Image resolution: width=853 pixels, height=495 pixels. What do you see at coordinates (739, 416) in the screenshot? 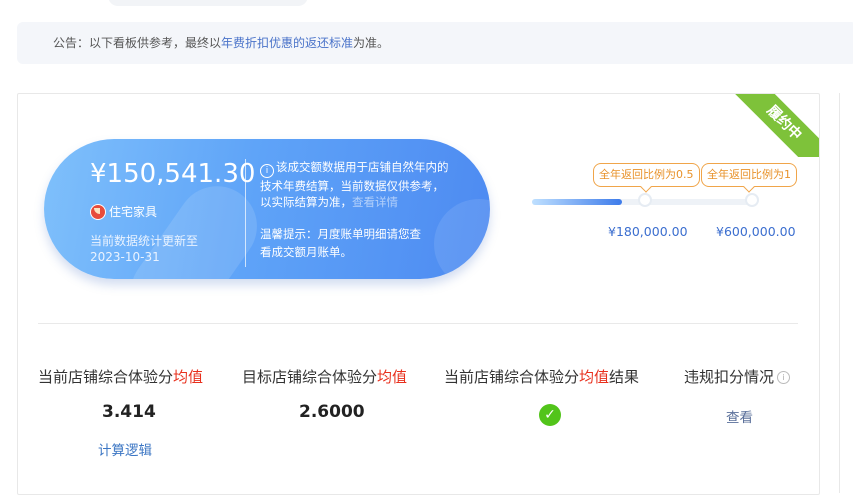
I see `view-violation-button: 查看` at bounding box center [739, 416].